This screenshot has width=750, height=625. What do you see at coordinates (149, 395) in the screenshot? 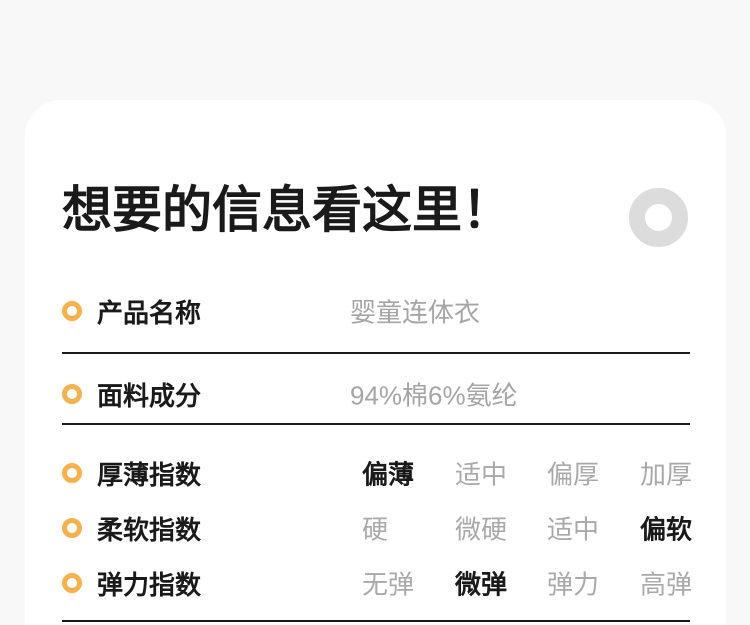
I see `info-label: 面料成分` at bounding box center [149, 395].